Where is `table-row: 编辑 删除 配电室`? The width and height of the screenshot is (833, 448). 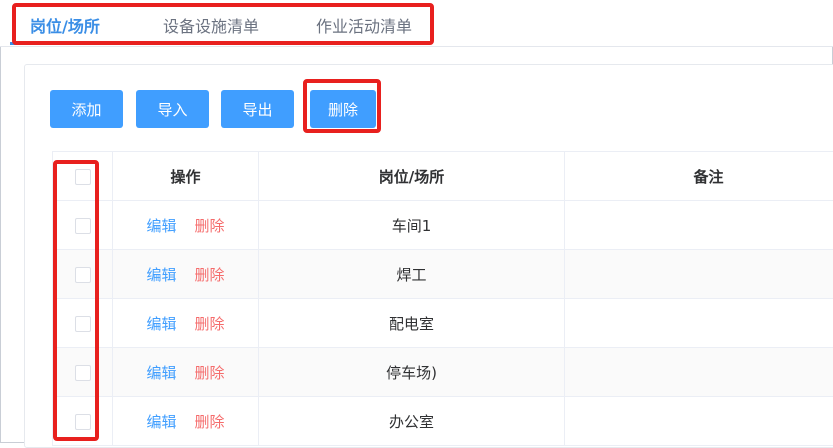
table-row: 编辑 删除 配电室 is located at coordinates (443, 323).